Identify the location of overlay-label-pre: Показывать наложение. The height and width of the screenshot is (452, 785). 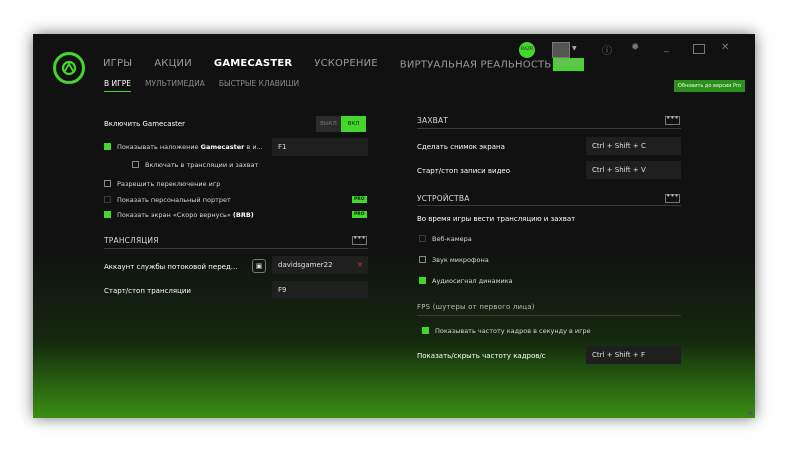
(159, 147).